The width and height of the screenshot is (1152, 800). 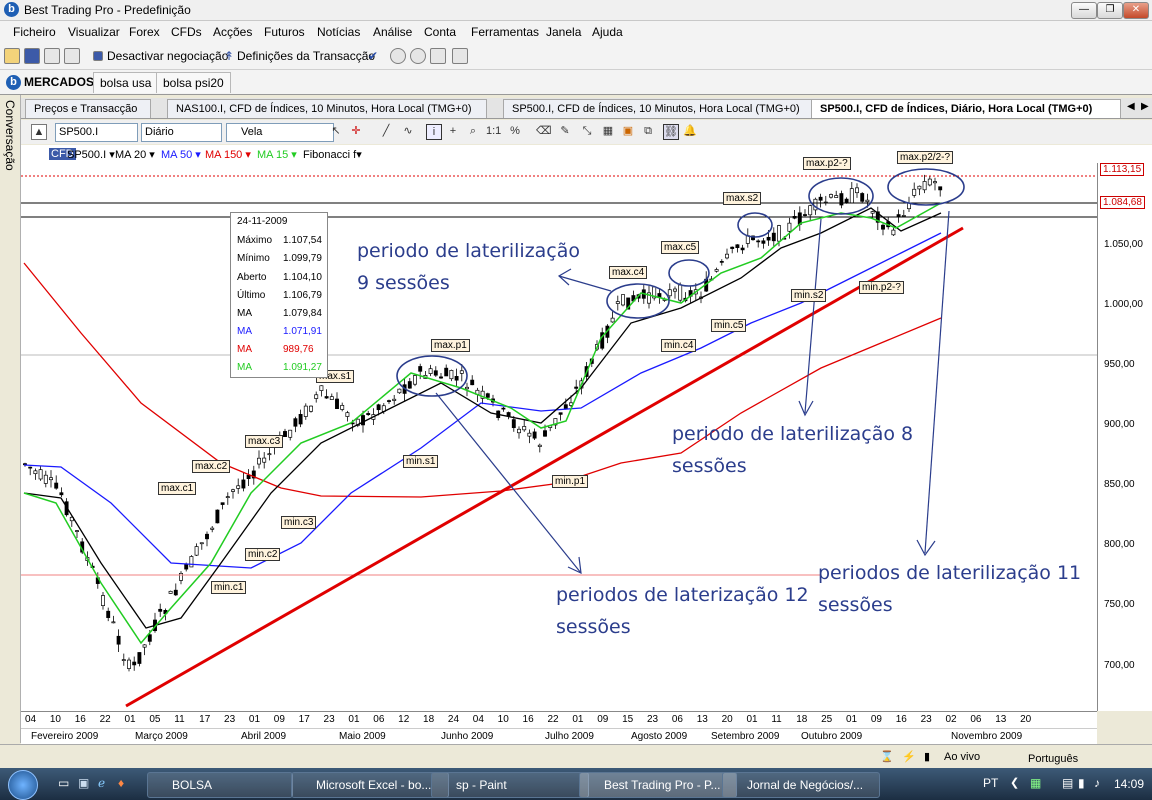 What do you see at coordinates (356, 131) in the screenshot?
I see `crosshair-icon: ✛` at bounding box center [356, 131].